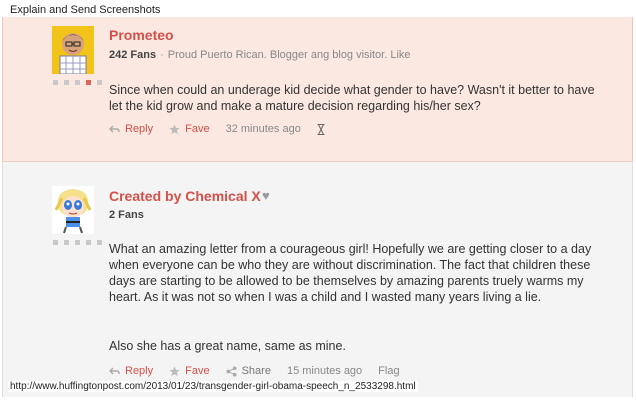 The image size is (636, 407). What do you see at coordinates (318, 8) in the screenshot?
I see `window-title: Explain and Send Screenshots` at bounding box center [318, 8].